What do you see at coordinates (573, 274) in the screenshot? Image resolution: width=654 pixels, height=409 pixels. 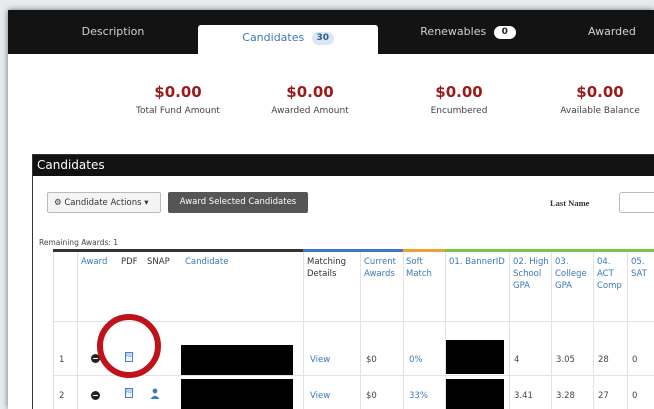 I see `column-college-gpa: 03. College GPA` at bounding box center [573, 274].